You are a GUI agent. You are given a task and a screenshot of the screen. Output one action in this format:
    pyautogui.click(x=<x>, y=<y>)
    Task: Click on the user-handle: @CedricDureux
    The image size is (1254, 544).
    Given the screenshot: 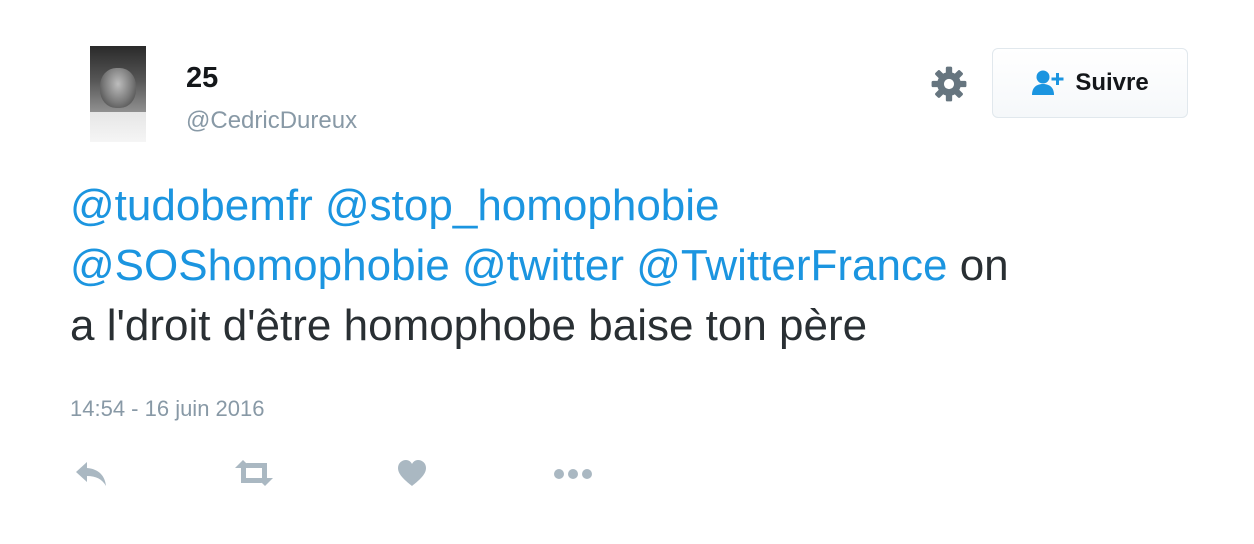 What is the action you would take?
    pyautogui.click(x=271, y=121)
    